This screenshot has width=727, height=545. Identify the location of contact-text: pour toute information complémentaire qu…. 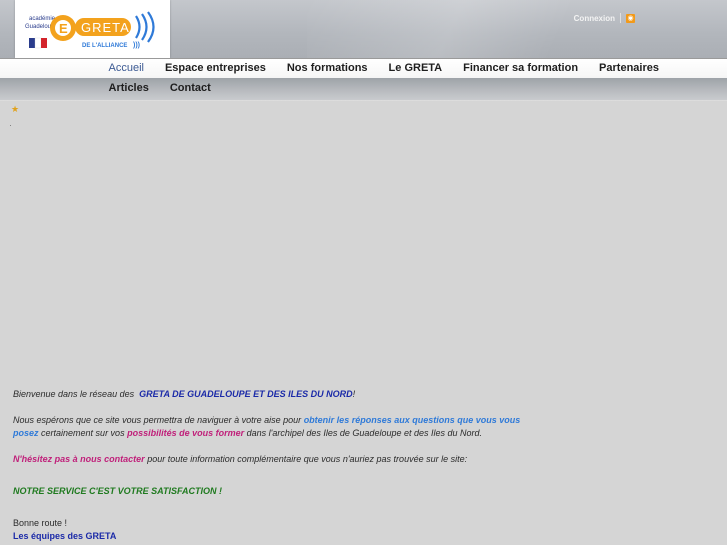
(307, 459).